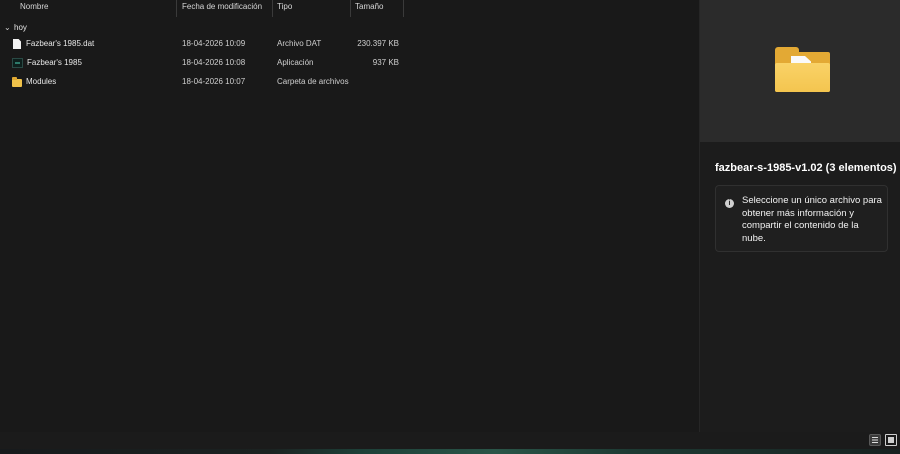 The height and width of the screenshot is (454, 900). What do you see at coordinates (378, 43) in the screenshot?
I see `file-size: 230.397 KB` at bounding box center [378, 43].